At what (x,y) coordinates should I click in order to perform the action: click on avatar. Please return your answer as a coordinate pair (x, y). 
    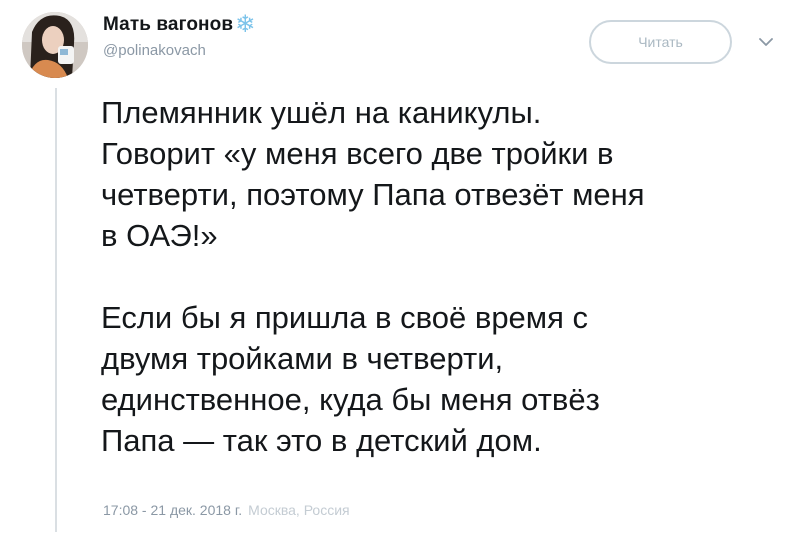
    Looking at the image, I should click on (55, 45).